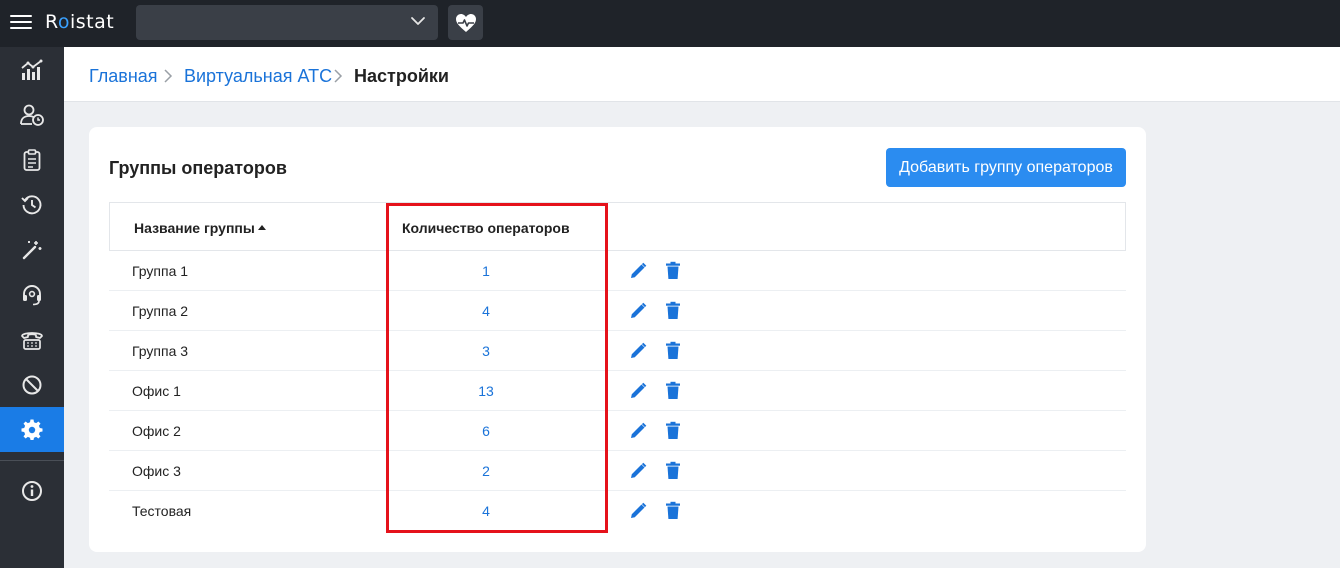 The width and height of the screenshot is (1340, 568). I want to click on block-icon, so click(32, 384).